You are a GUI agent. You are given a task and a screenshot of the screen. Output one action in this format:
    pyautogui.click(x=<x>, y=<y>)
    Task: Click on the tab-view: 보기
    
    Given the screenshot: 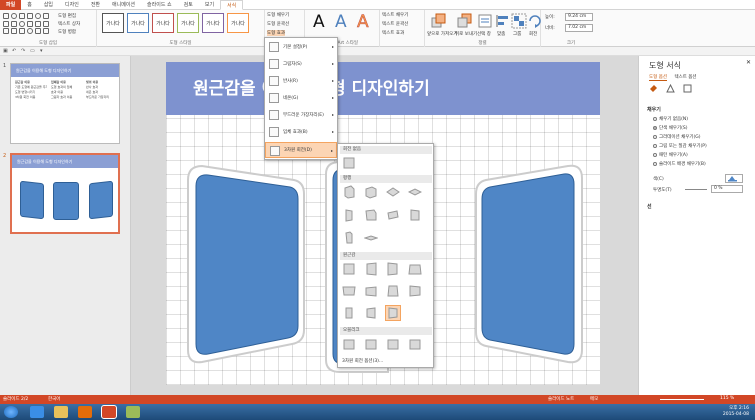 What is the action you would take?
    pyautogui.click(x=209, y=5)
    